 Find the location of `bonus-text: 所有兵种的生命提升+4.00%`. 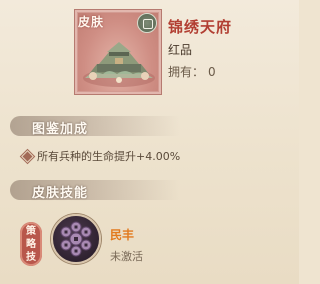

bonus-text: 所有兵种的生命提升+4.00% is located at coordinates (109, 156).